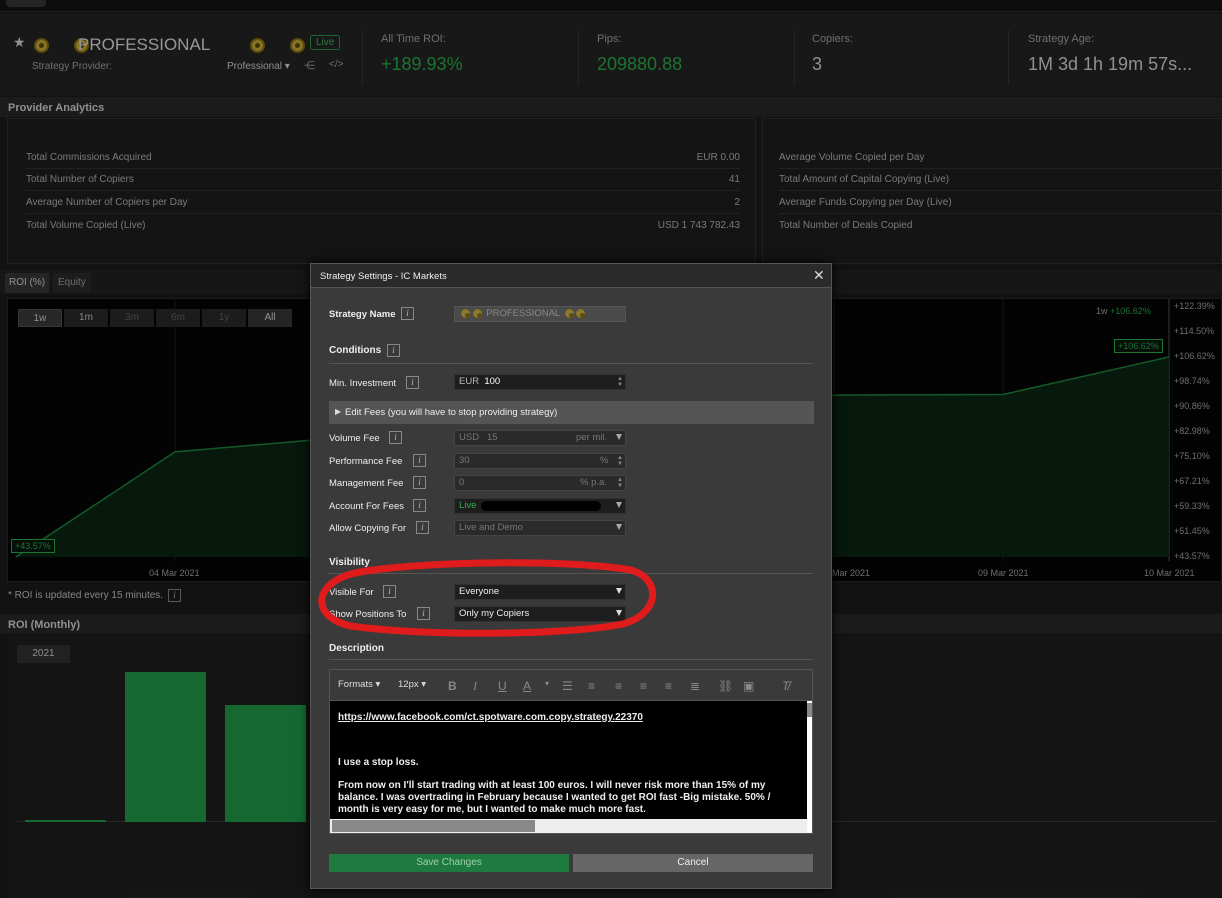 Image resolution: width=1222 pixels, height=898 pixels. What do you see at coordinates (604, 460) in the screenshot?
I see `performance-unit: %` at bounding box center [604, 460].